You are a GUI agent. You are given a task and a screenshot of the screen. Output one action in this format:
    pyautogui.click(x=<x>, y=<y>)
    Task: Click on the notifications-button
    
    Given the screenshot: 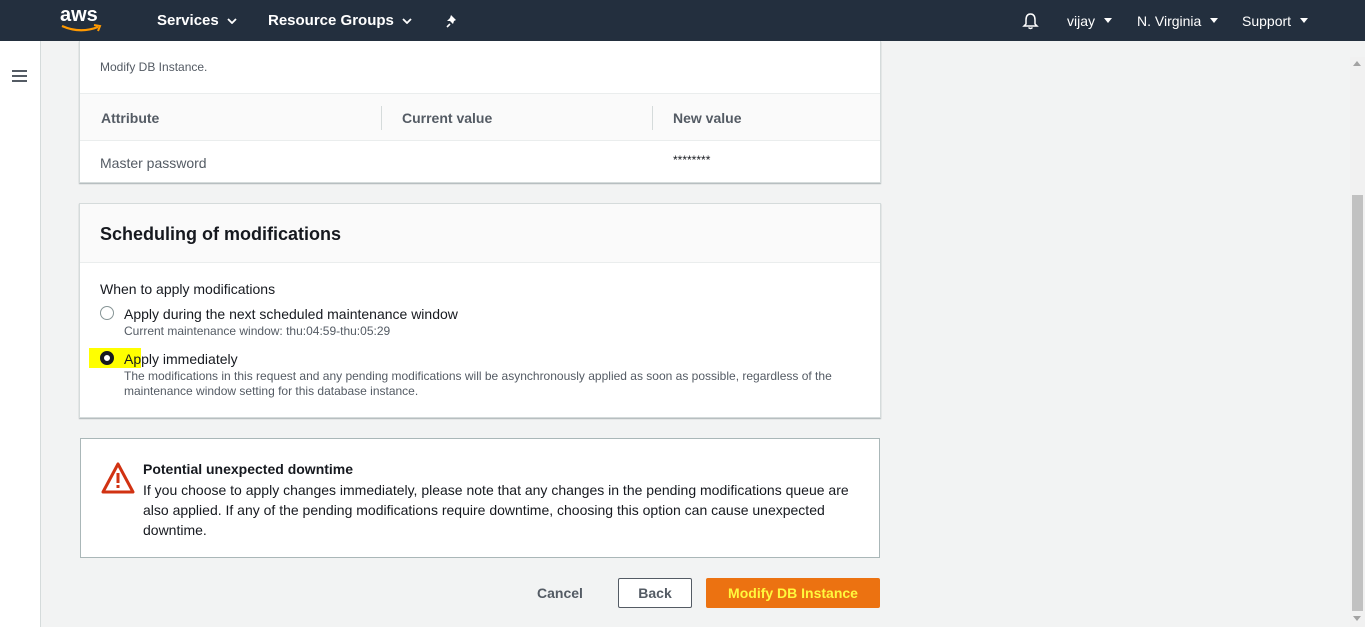 What is the action you would take?
    pyautogui.click(x=1030, y=20)
    